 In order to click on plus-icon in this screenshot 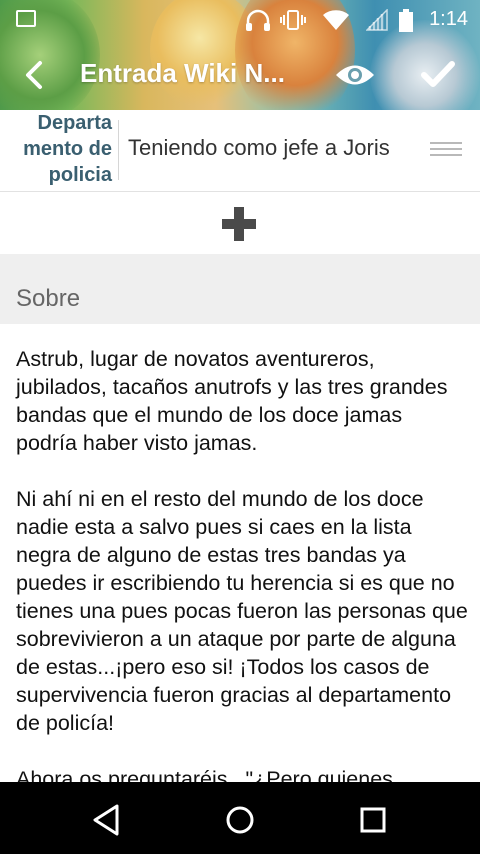, I will do `click(239, 224)`.